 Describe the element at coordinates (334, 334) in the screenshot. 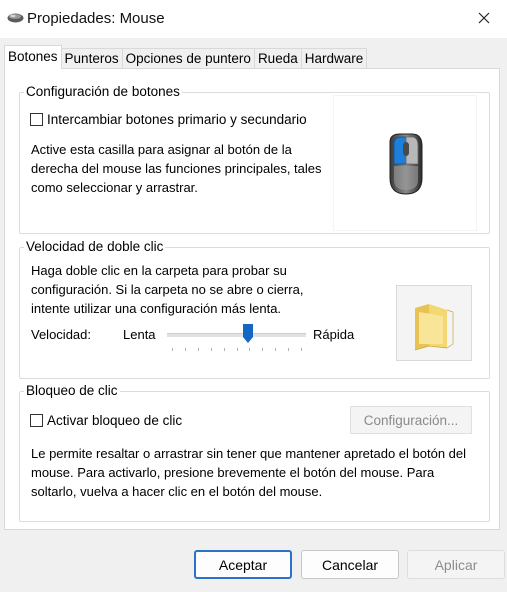

I see `speed-fast-label: Rápida` at that location.